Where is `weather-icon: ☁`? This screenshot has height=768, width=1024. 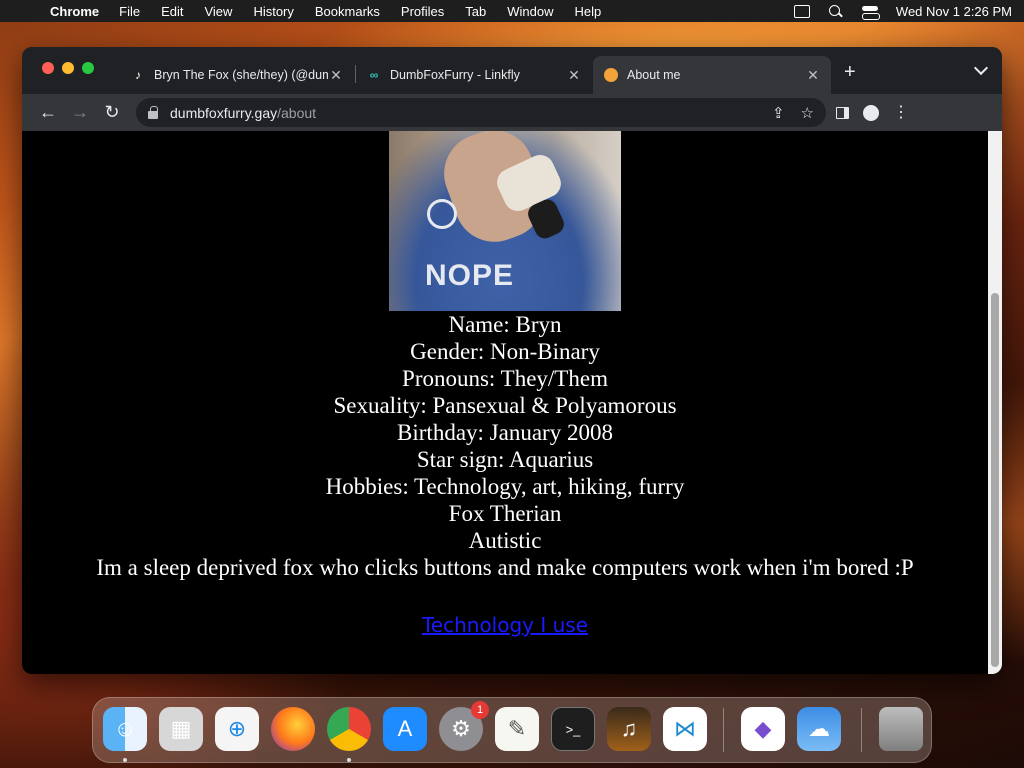
weather-icon: ☁ is located at coordinates (819, 729).